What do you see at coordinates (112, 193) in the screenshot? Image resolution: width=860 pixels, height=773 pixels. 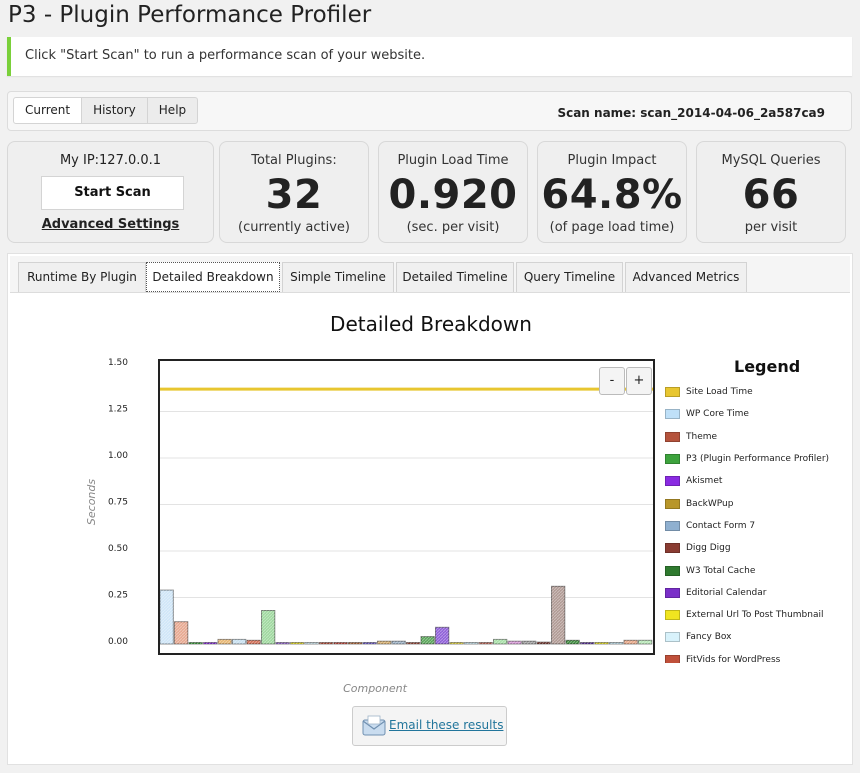 I see `start-scan-button: Start Scan` at bounding box center [112, 193].